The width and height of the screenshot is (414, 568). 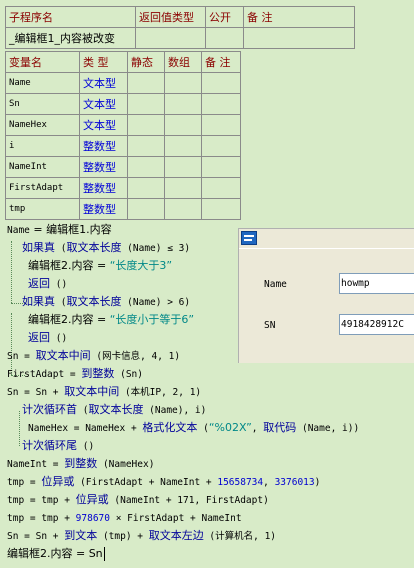 I want to click on header-static: 静态, so click(x=146, y=62).